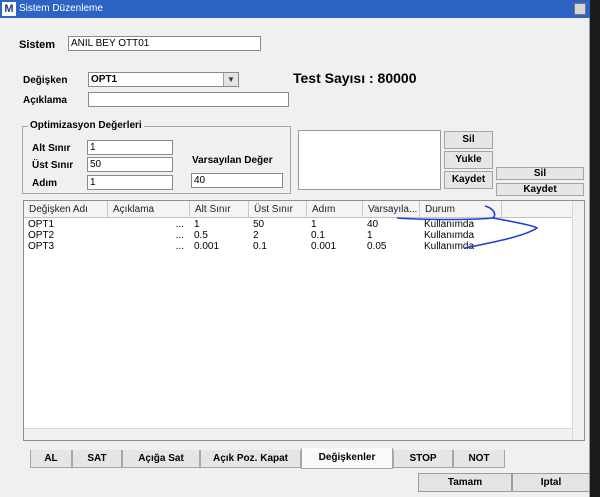 This screenshot has width=600, height=497. Describe the element at coordinates (324, 246) in the screenshot. I see `cell-adim: 0.001` at that location.